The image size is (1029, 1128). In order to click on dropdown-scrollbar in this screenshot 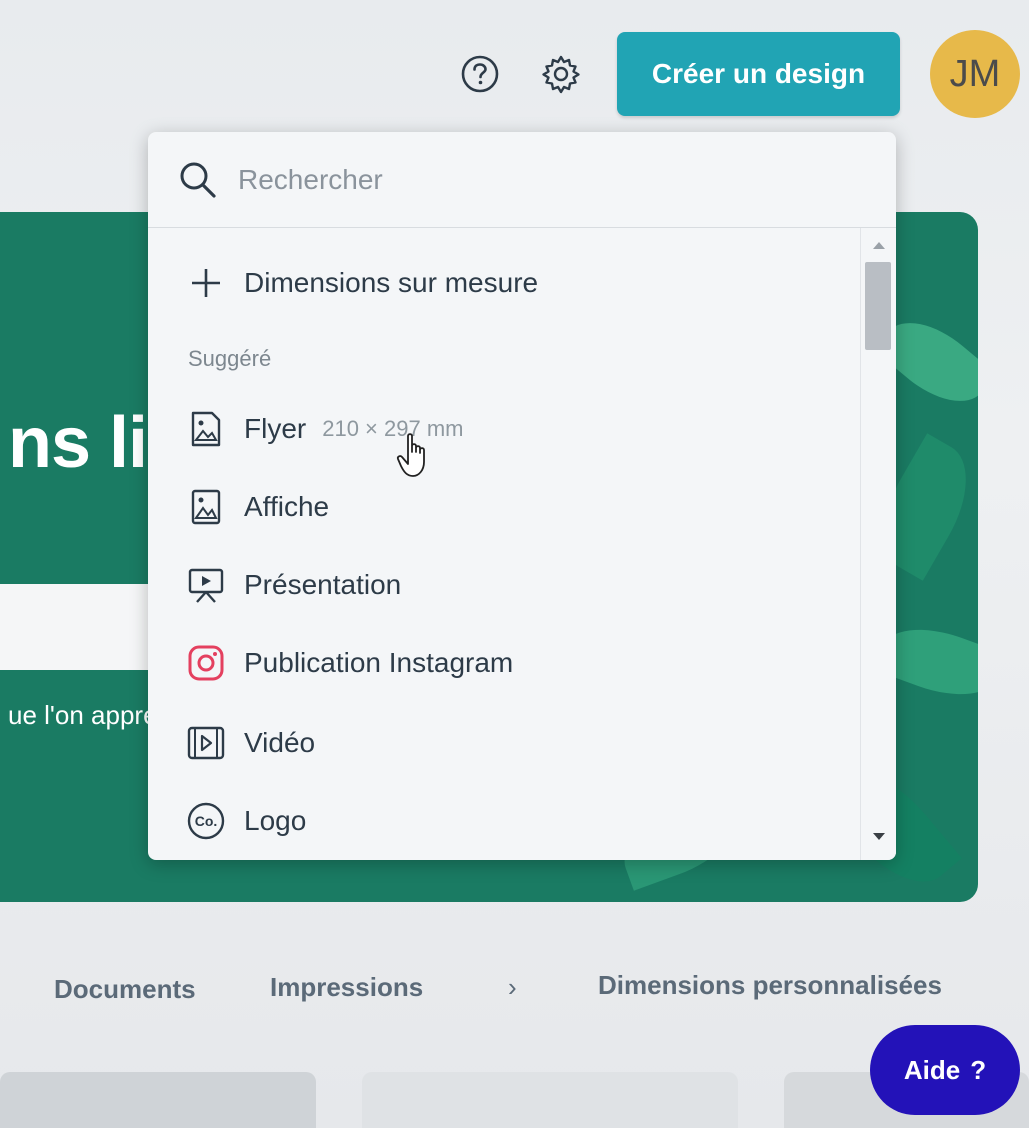, I will do `click(878, 544)`.